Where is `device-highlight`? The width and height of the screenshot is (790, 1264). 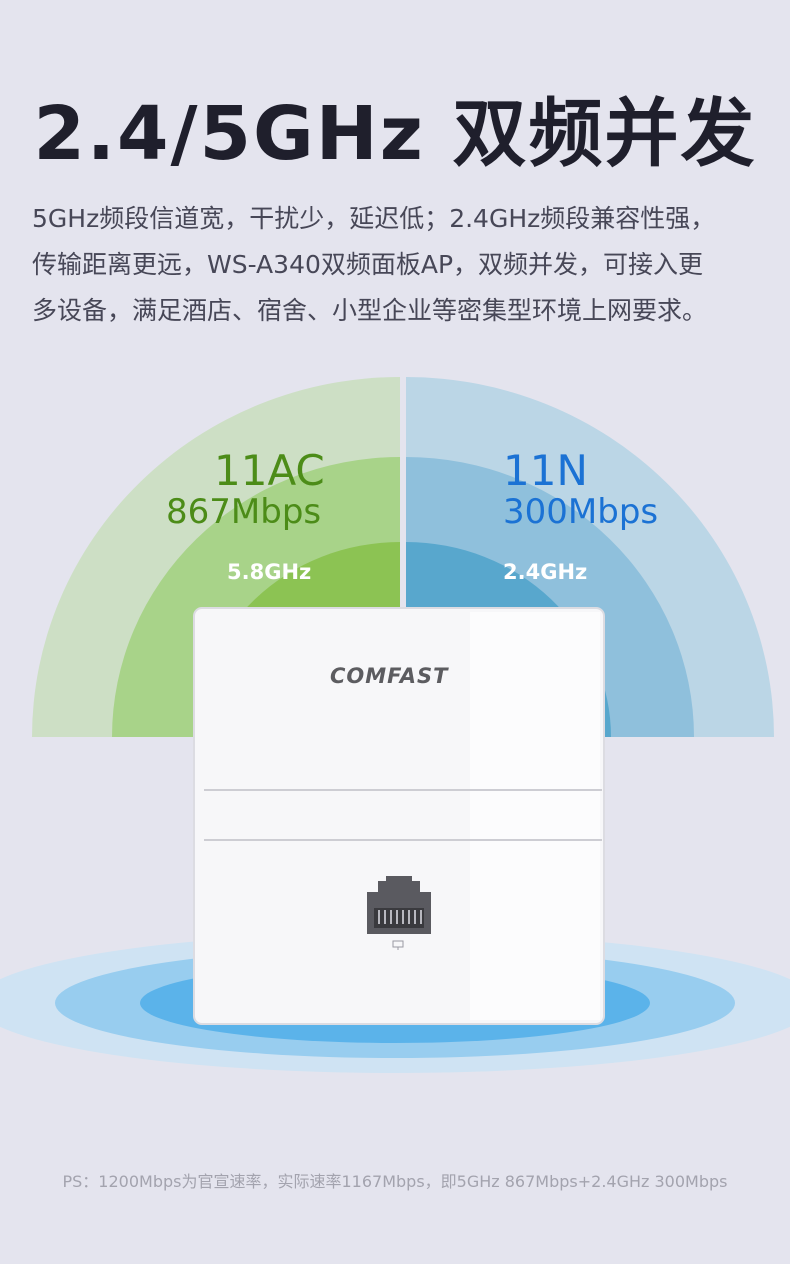
device-highlight is located at coordinates (535, 816).